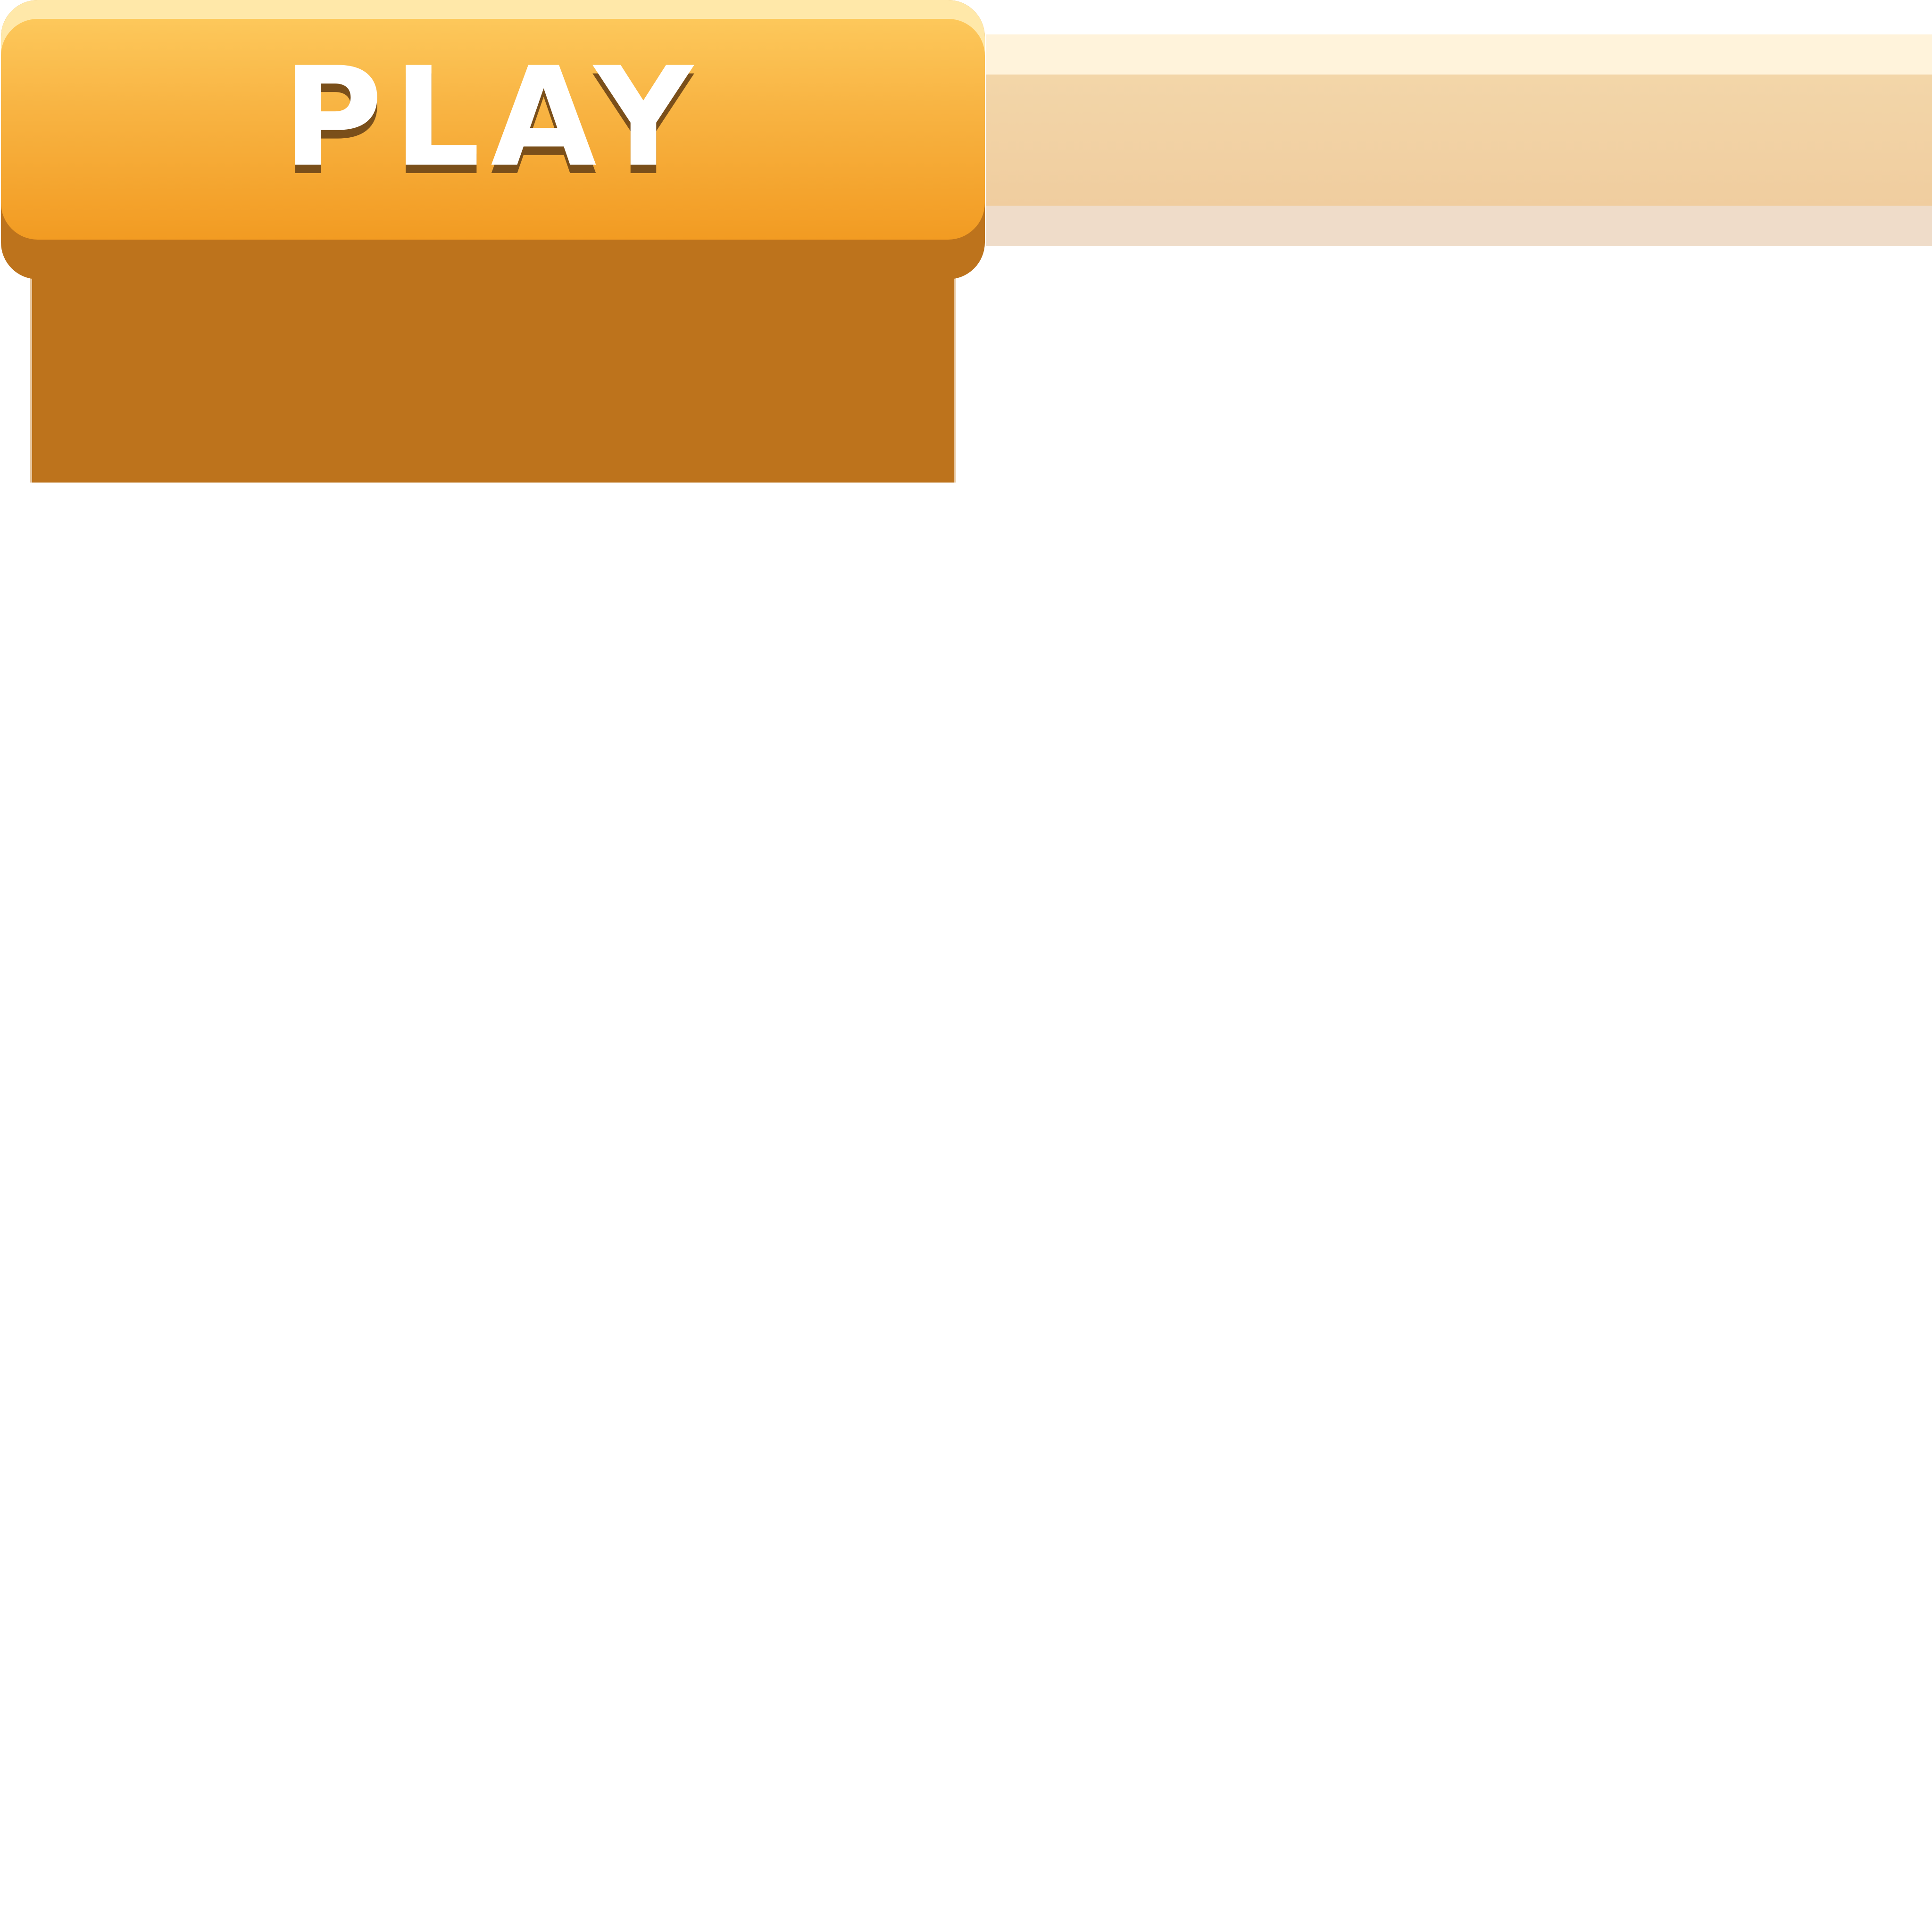 The image size is (1932, 1932). I want to click on progress-bar-sprite, so click(1459, 140).